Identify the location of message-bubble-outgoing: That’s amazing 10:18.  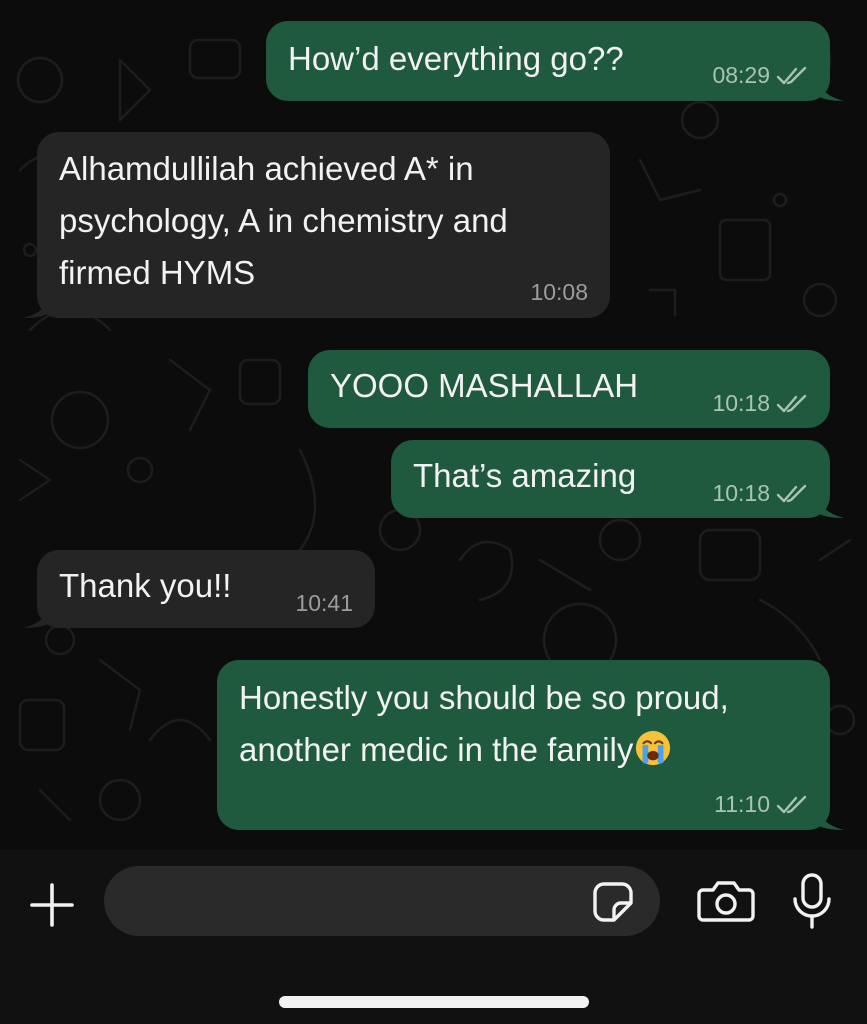
(617, 479).